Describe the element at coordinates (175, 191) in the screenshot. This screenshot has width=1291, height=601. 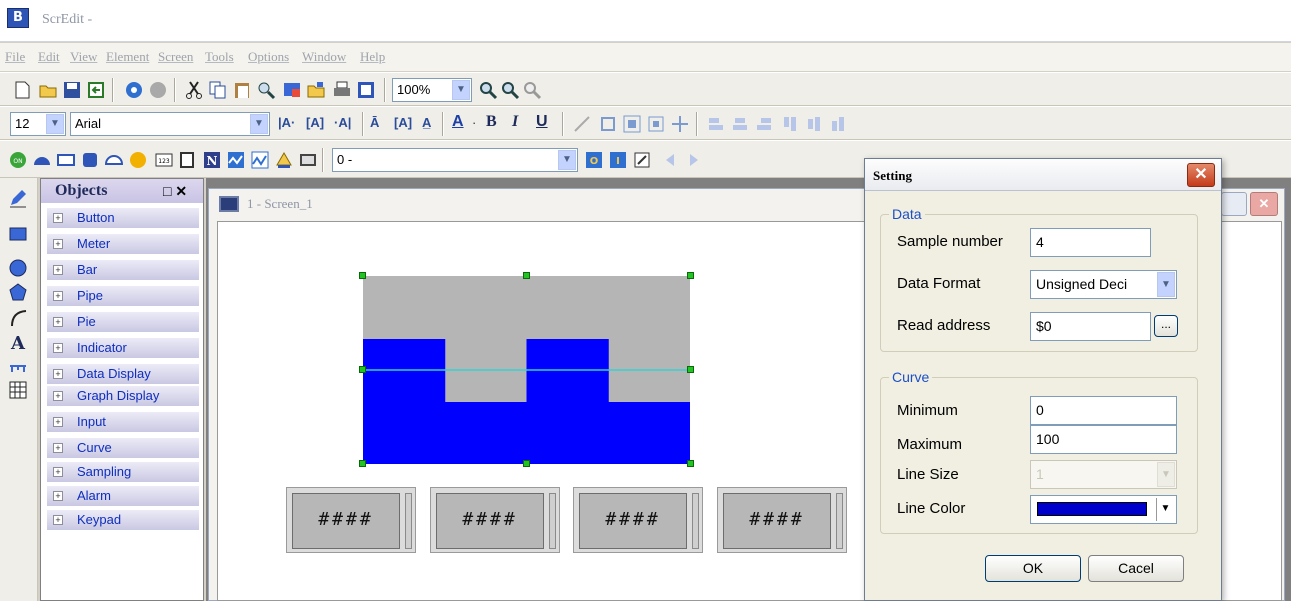
I see `close-icon: □ ✕` at that location.